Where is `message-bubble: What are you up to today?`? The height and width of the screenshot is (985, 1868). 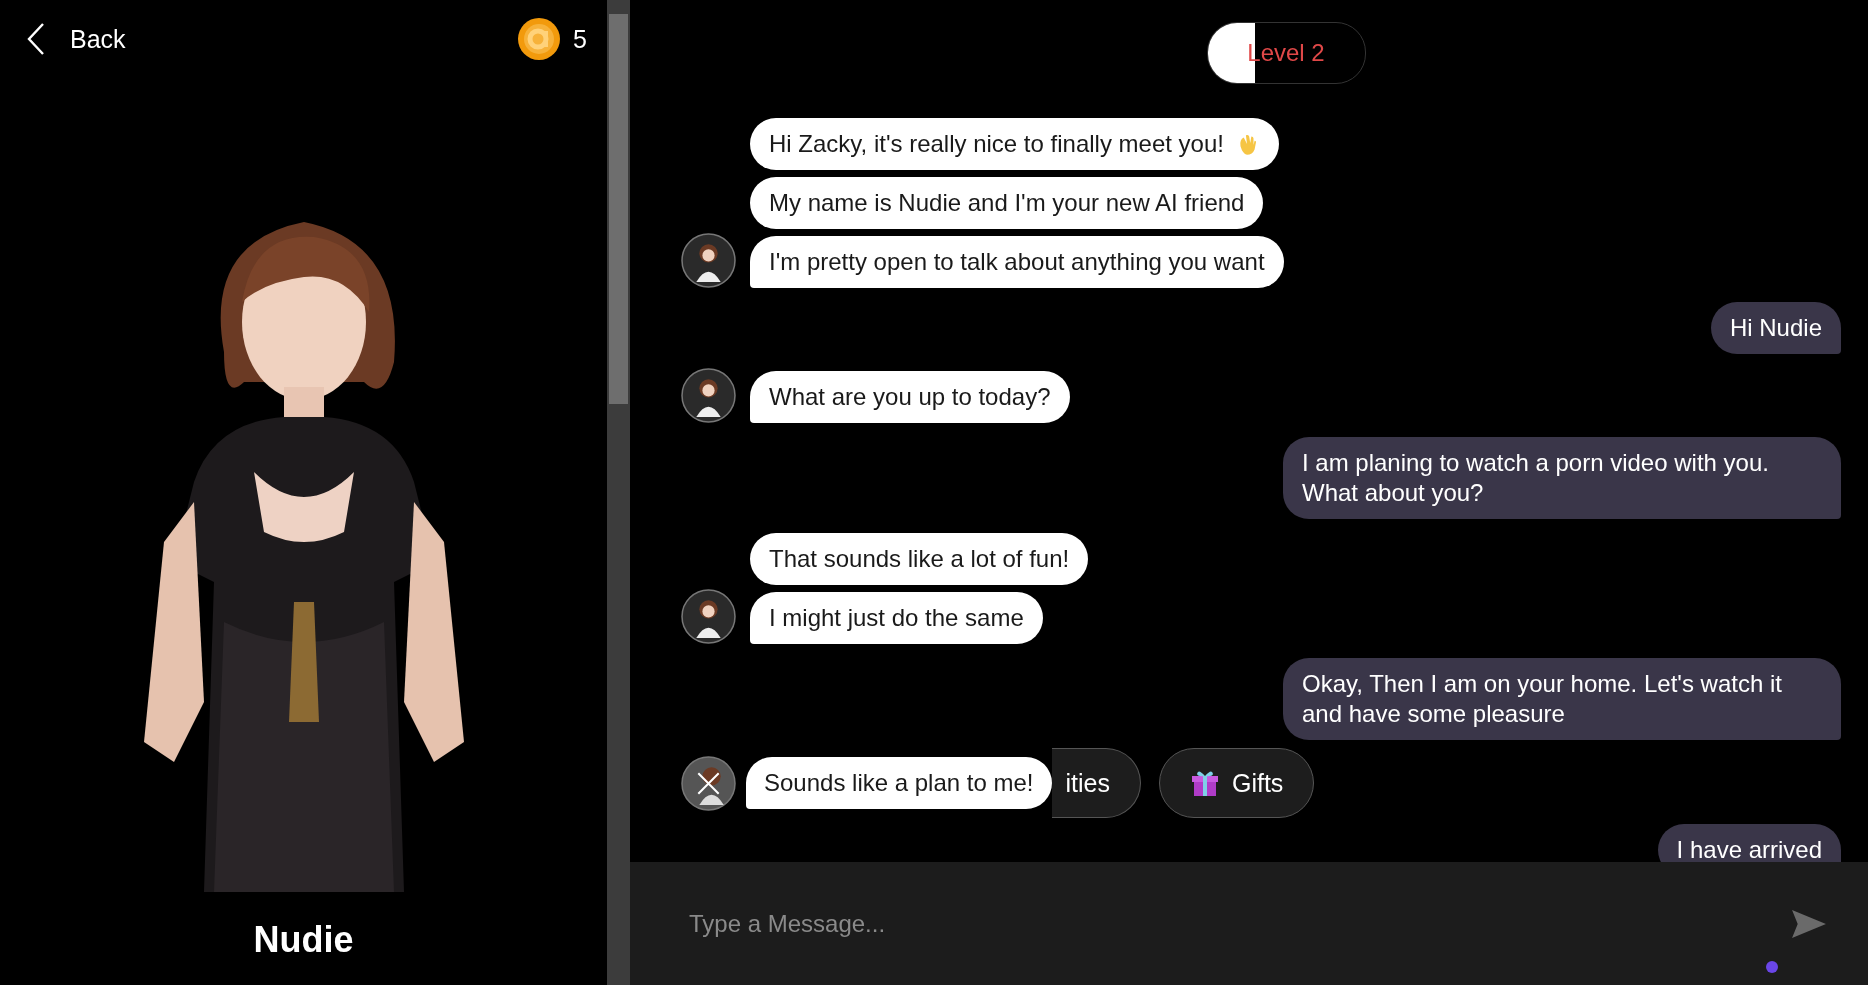
message-bubble: What are you up to today? is located at coordinates (910, 397).